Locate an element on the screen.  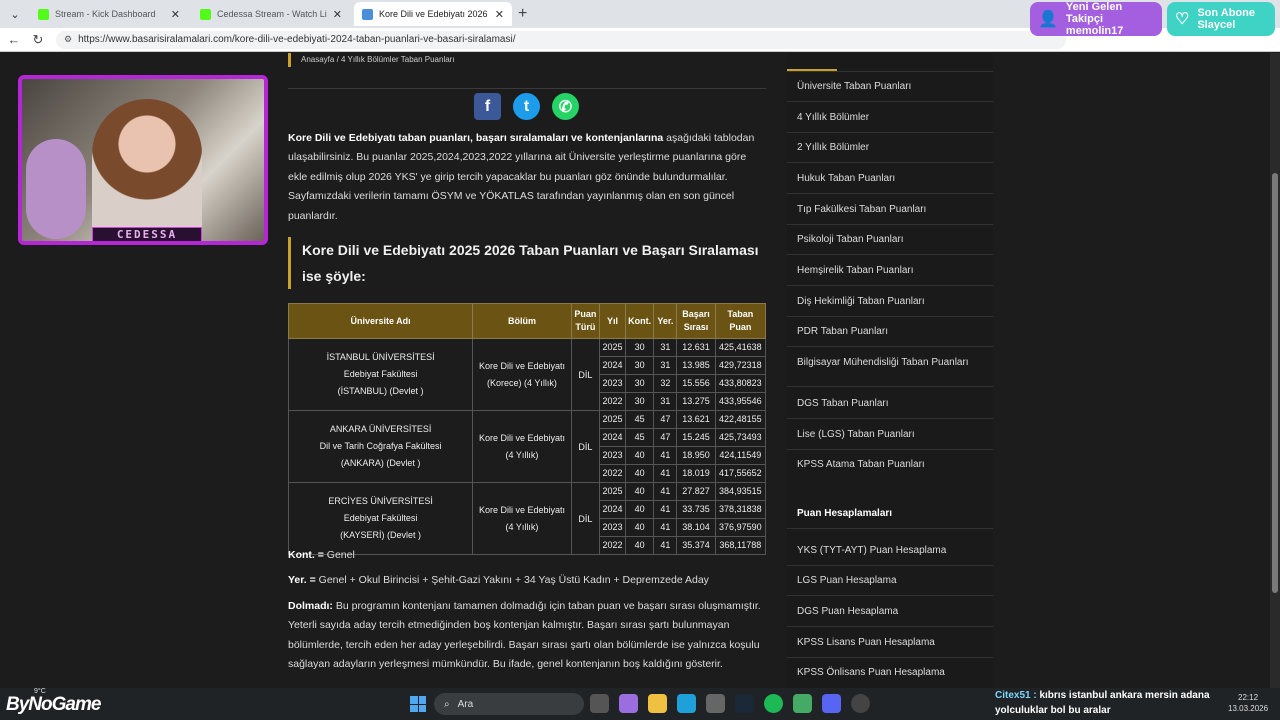
tab-title: Kore Dili ve Edebiyatı 2026 Tercih is located at coordinates (434, 14).